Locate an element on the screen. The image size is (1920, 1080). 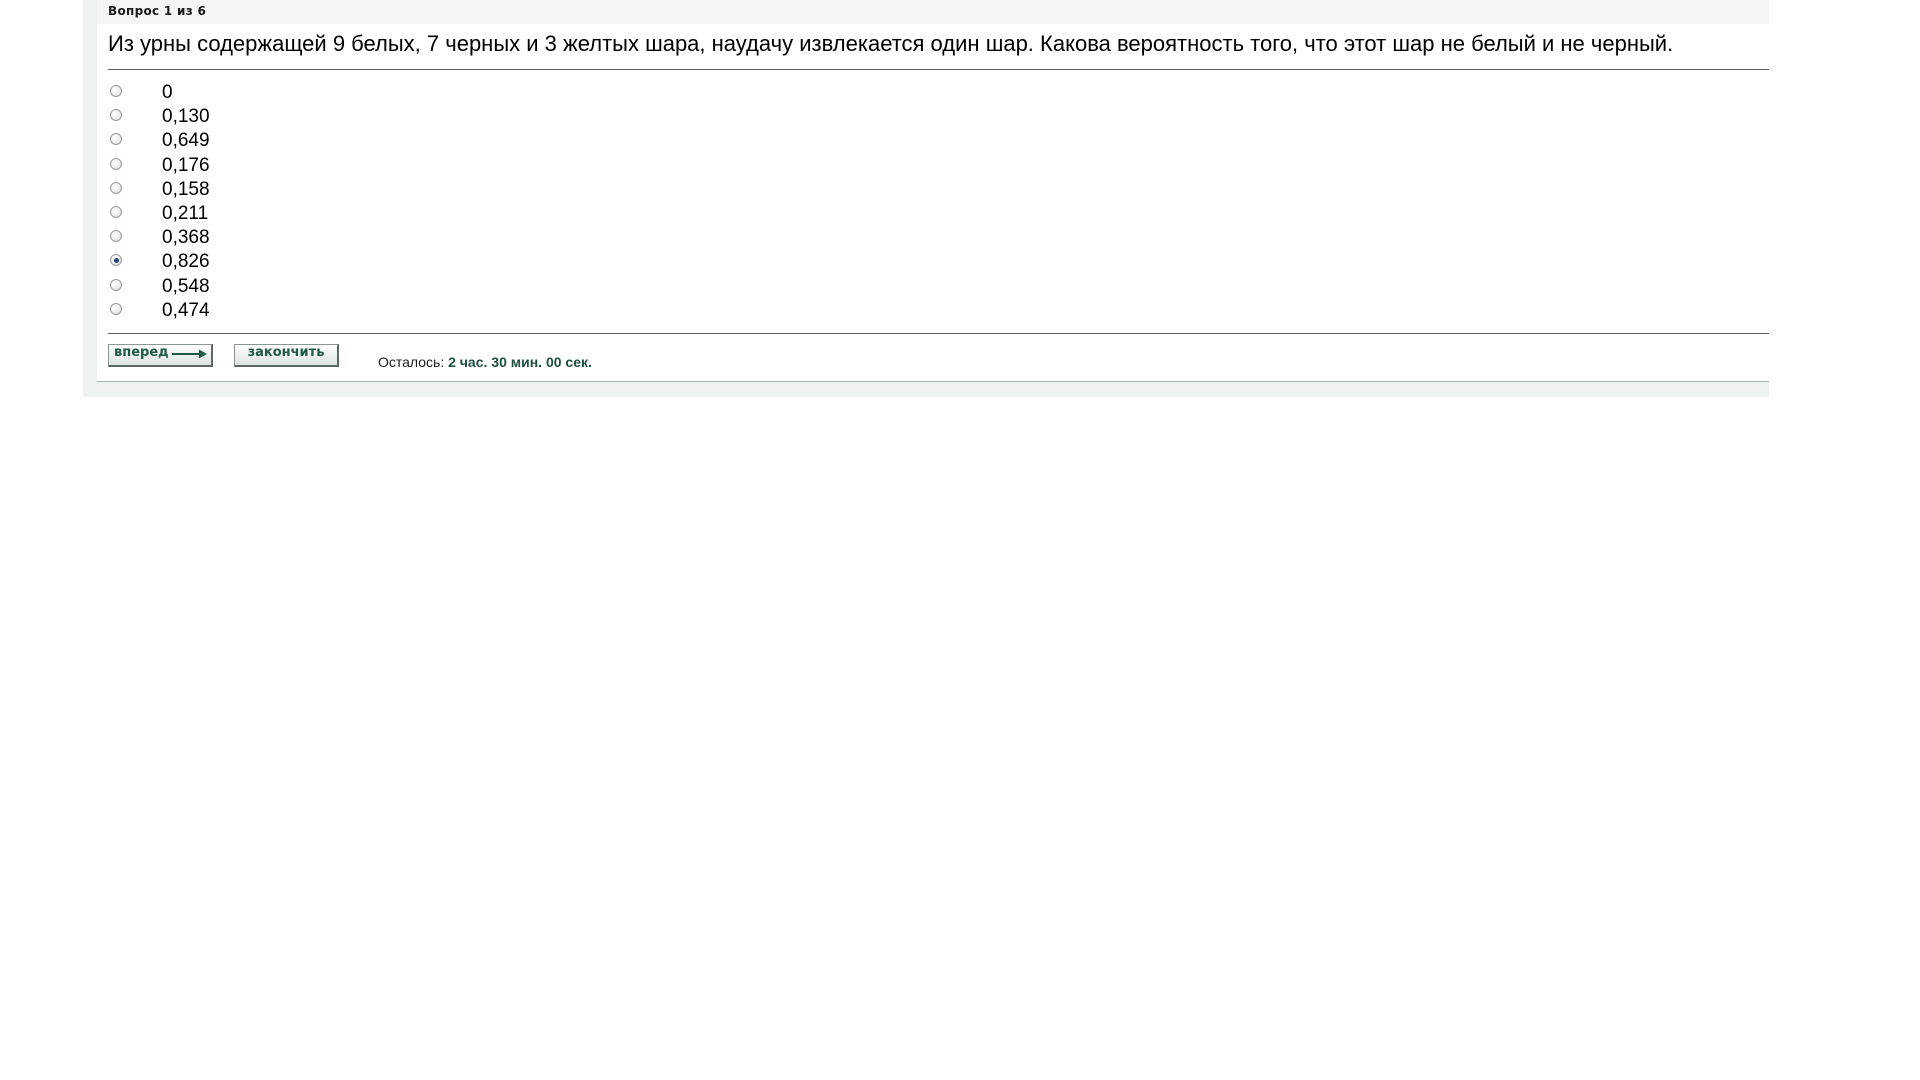
answer-option-label: 0,158 is located at coordinates (186, 189).